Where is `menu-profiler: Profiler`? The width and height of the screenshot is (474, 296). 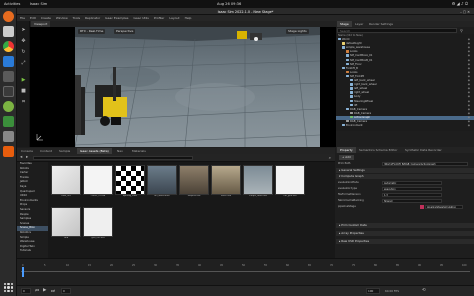 menu-profiler: Profiler is located at coordinates (159, 18).